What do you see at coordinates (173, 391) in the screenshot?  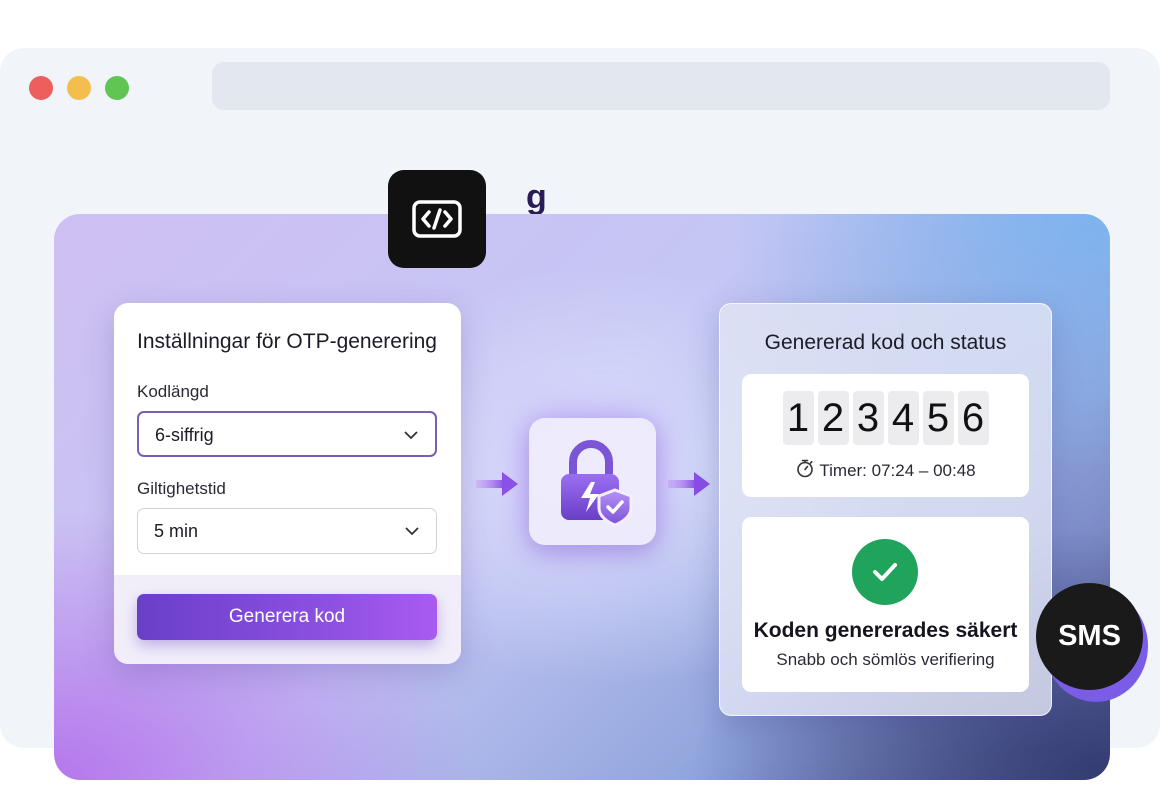 I see `code-length-label: Kodlängd` at bounding box center [173, 391].